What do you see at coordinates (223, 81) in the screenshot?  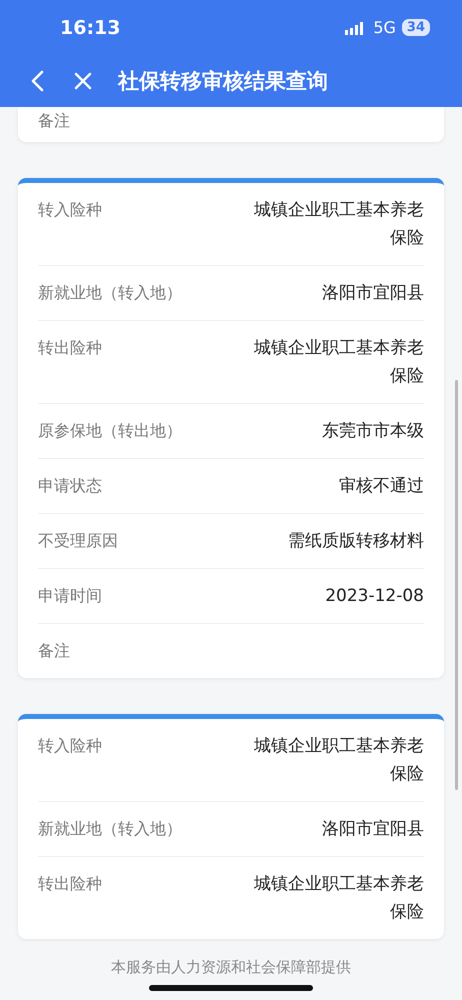 I see `page-title: 社保转移审核结果查询` at bounding box center [223, 81].